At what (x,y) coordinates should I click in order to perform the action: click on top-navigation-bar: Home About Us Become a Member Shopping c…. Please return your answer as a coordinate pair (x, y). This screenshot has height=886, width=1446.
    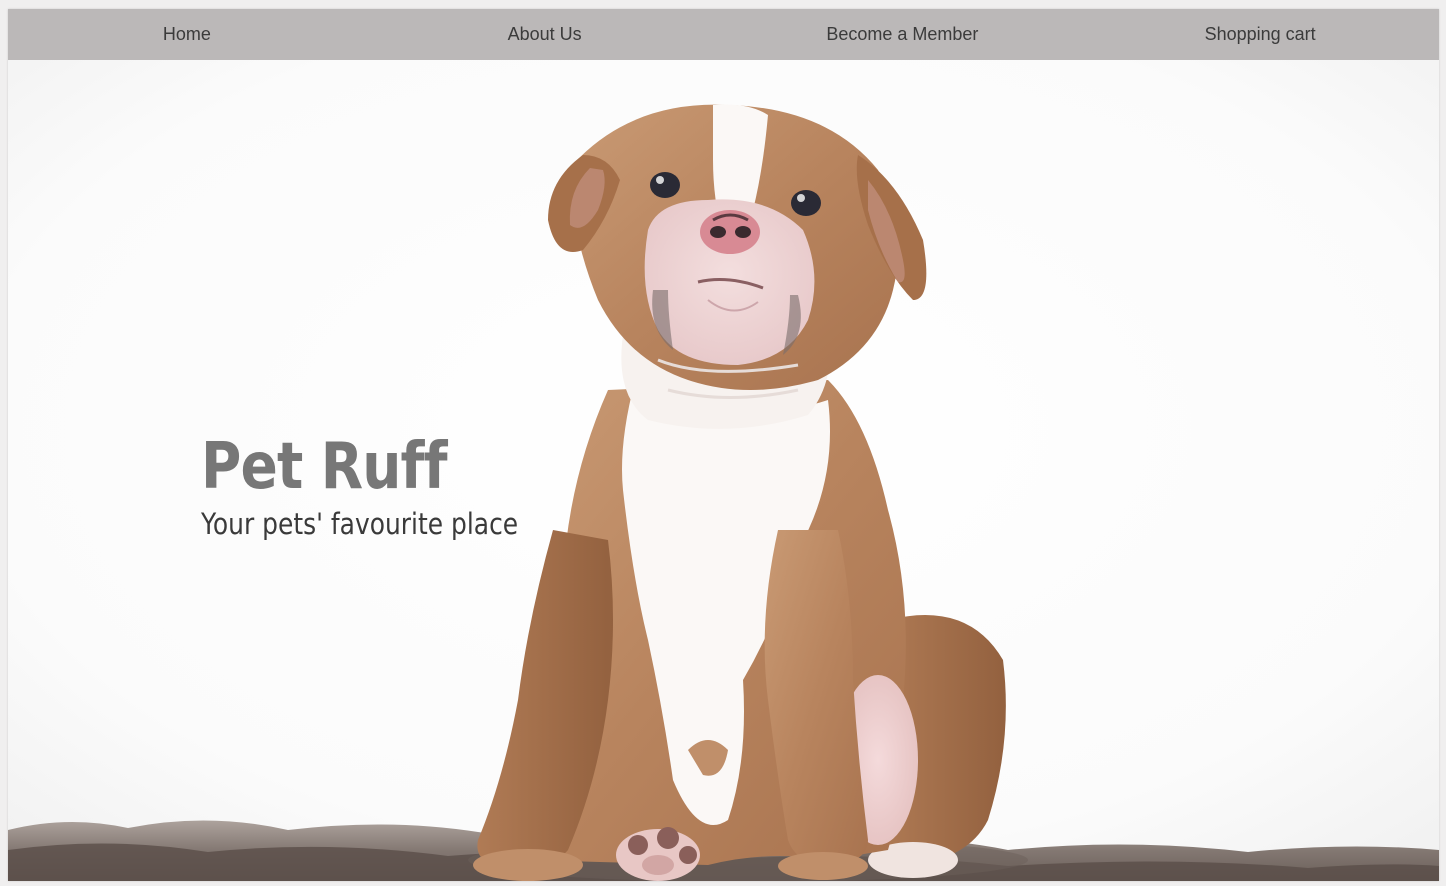
    Looking at the image, I should click on (723, 34).